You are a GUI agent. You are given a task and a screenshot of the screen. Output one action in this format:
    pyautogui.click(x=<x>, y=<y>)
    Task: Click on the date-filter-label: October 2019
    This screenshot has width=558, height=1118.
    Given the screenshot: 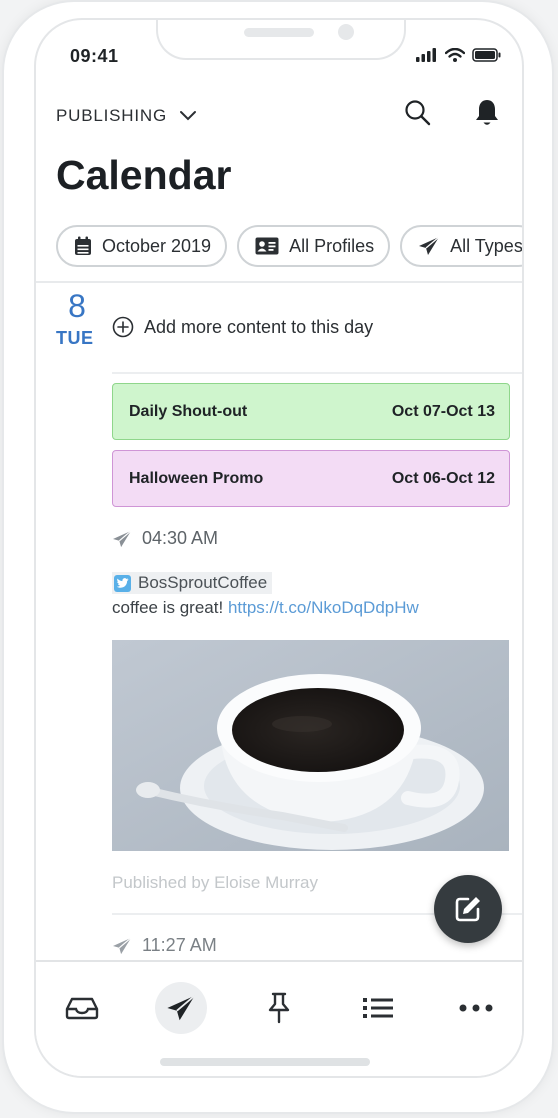 What is the action you would take?
    pyautogui.click(x=157, y=245)
    